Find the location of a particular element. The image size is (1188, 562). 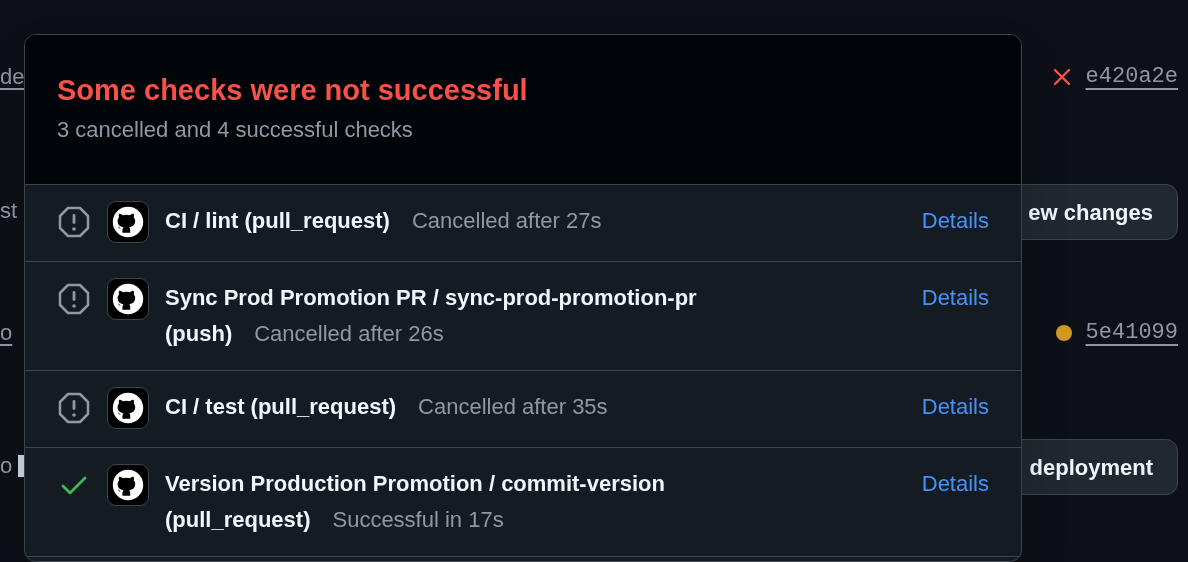

x-icon is located at coordinates (1061, 77).